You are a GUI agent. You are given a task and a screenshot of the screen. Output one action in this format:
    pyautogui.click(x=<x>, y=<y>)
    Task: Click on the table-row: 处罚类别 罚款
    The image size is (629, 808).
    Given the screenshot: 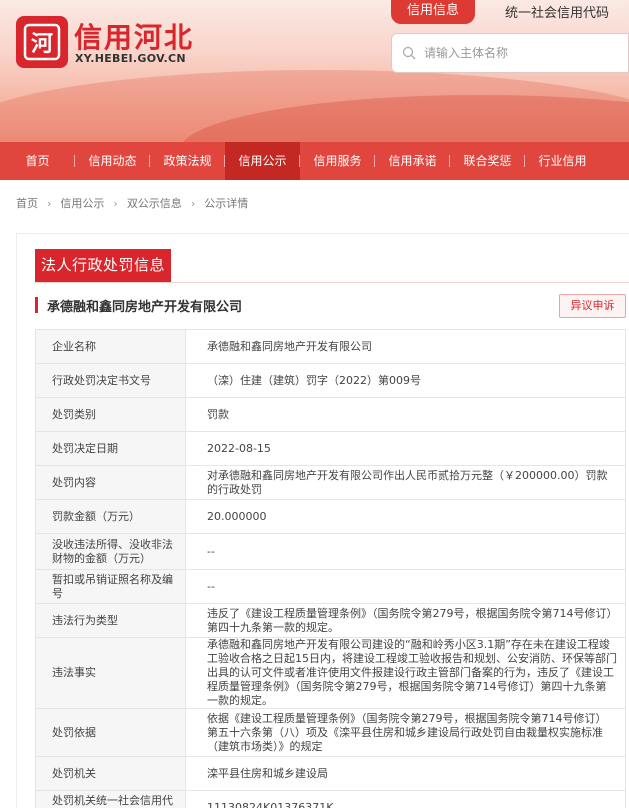 What is the action you would take?
    pyautogui.click(x=330, y=414)
    